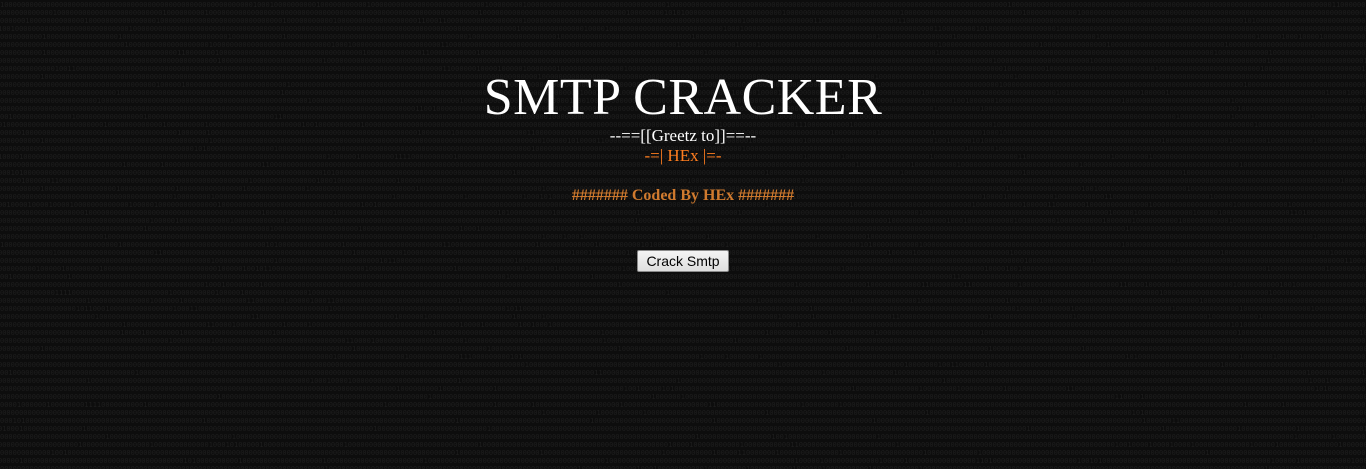 The width and height of the screenshot is (1366, 469). I want to click on greetz-heading: --==[[Greetz to]]==--, so click(683, 135).